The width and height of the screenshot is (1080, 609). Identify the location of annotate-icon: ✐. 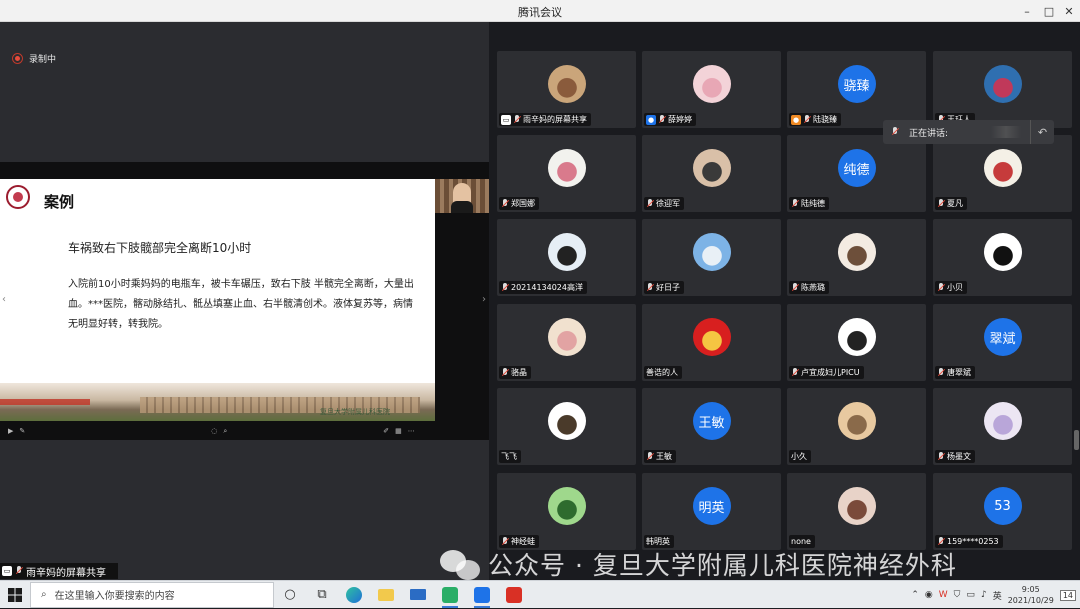
(386, 431).